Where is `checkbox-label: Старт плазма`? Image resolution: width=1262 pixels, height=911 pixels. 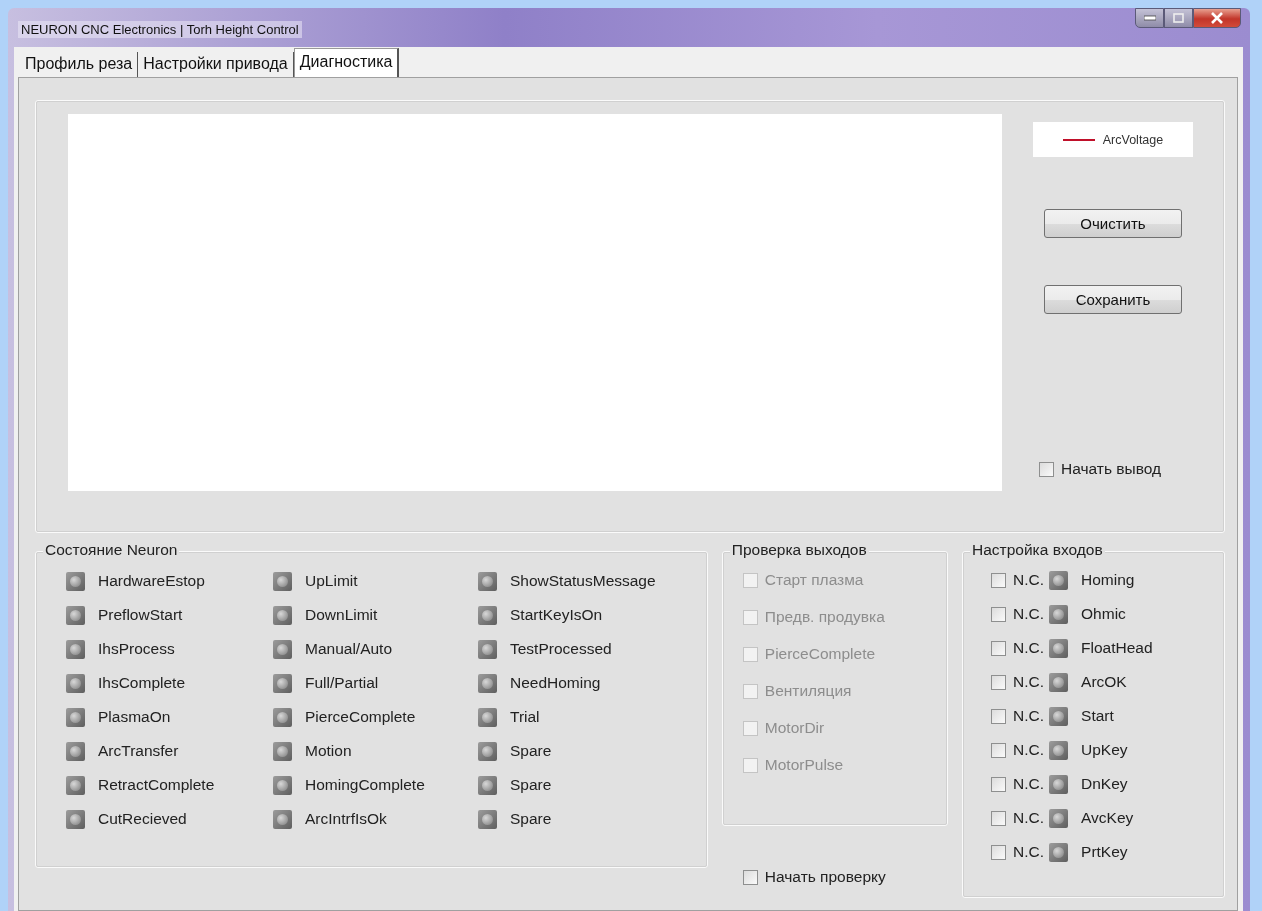
checkbox-label: Старт плазма is located at coordinates (814, 580).